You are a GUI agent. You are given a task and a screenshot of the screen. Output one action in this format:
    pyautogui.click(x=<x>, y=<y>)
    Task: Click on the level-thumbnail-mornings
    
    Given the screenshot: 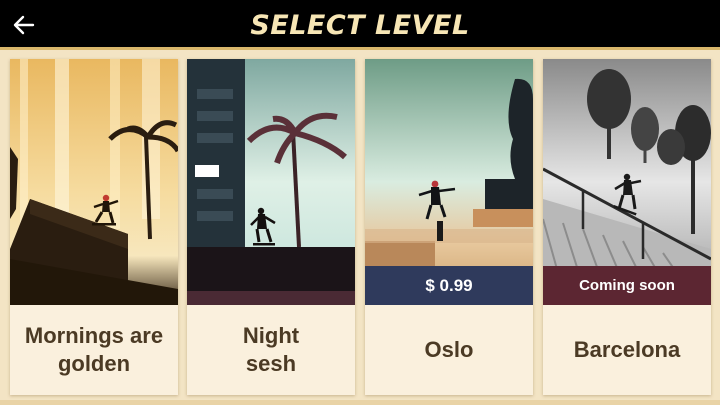 What is the action you would take?
    pyautogui.click(x=94, y=182)
    